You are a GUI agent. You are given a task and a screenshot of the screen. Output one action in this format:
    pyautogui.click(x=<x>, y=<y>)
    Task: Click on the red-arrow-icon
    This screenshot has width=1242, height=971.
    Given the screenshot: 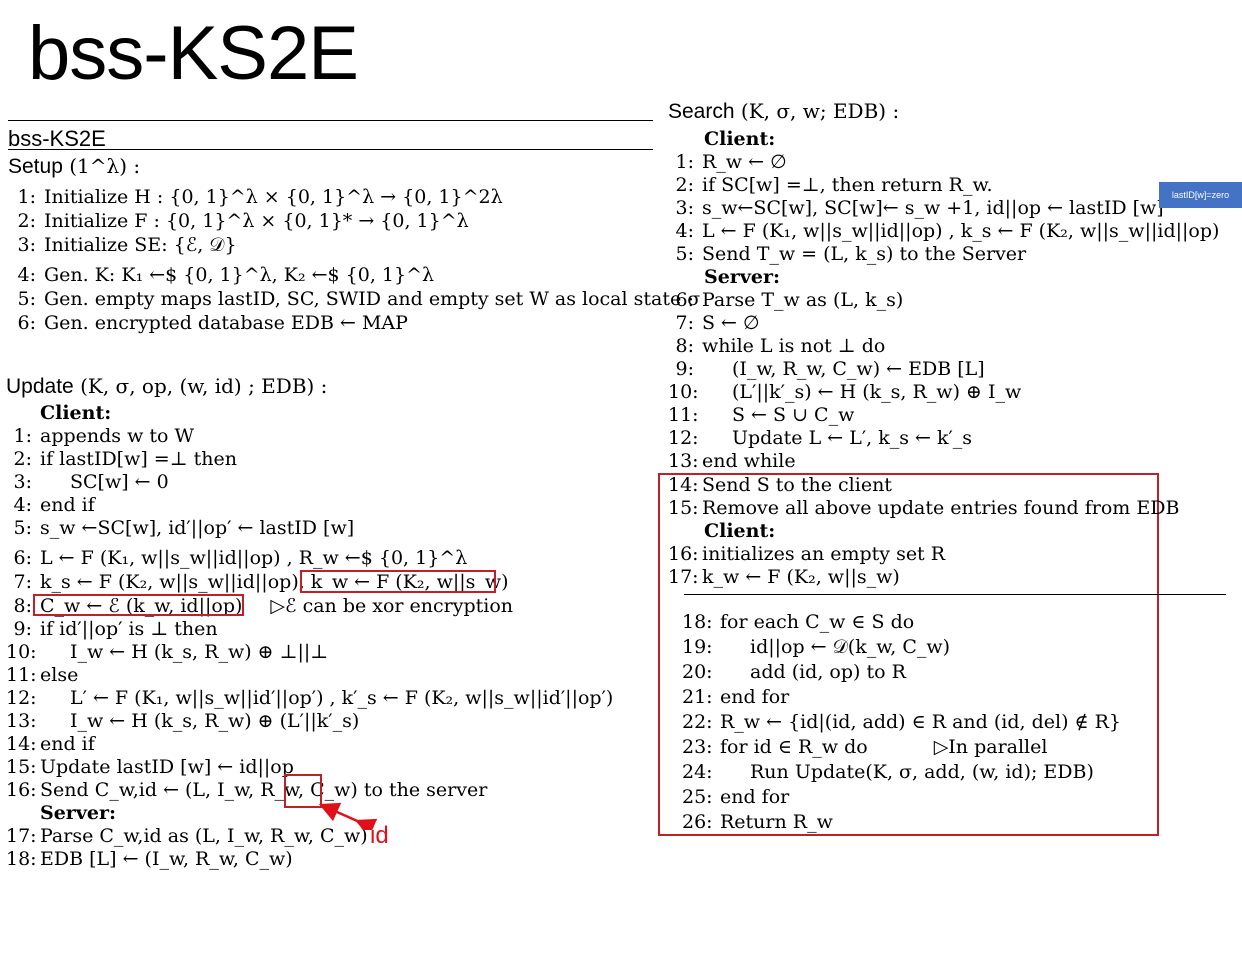 What is the action you would take?
    pyautogui.click(x=348, y=816)
    